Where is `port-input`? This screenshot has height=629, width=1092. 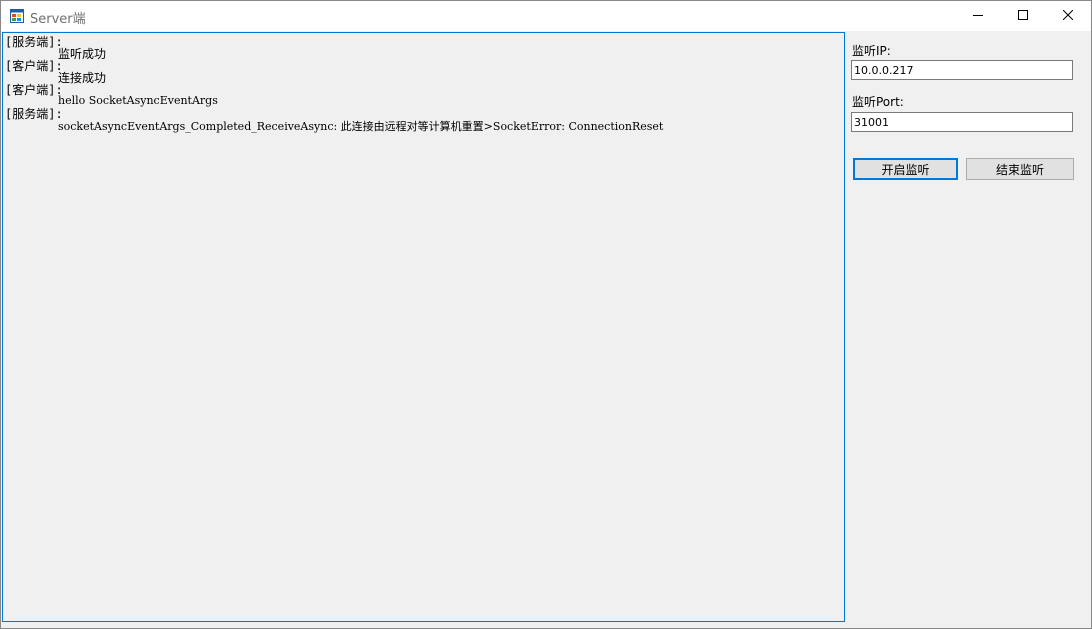 port-input is located at coordinates (962, 122).